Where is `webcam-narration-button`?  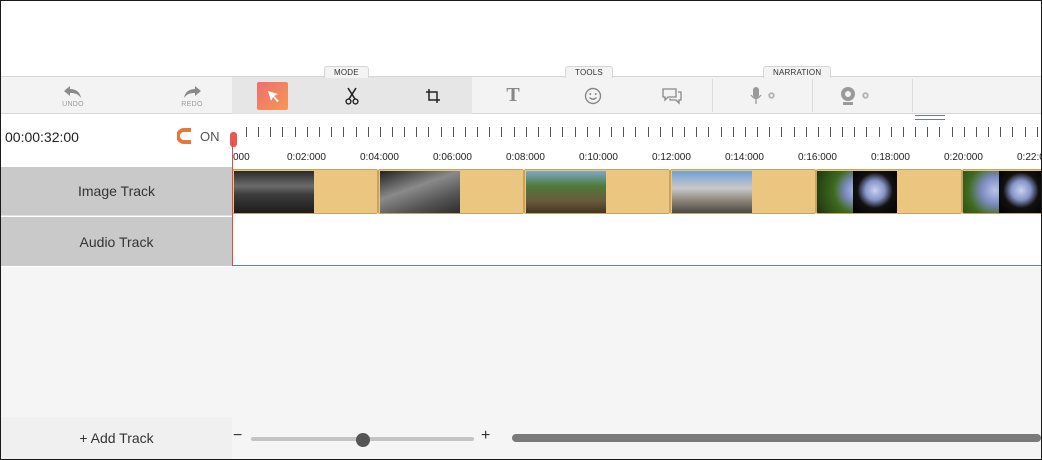
webcam-narration-button is located at coordinates (855, 95).